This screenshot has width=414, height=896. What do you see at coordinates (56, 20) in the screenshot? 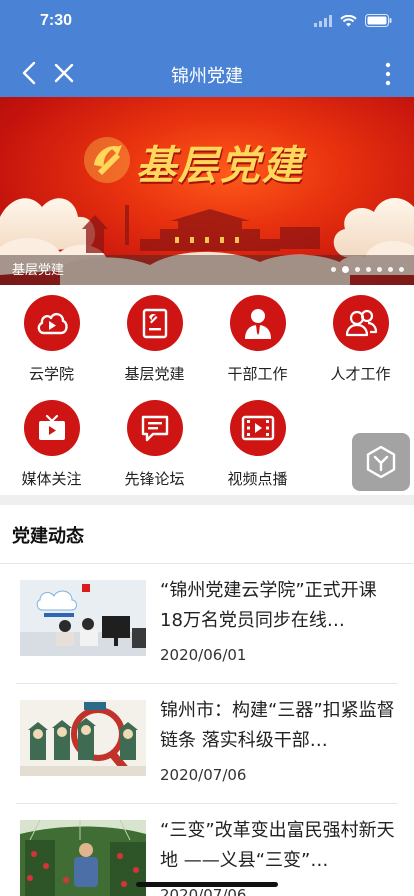
I see `status-time: 7:30` at bounding box center [56, 20].